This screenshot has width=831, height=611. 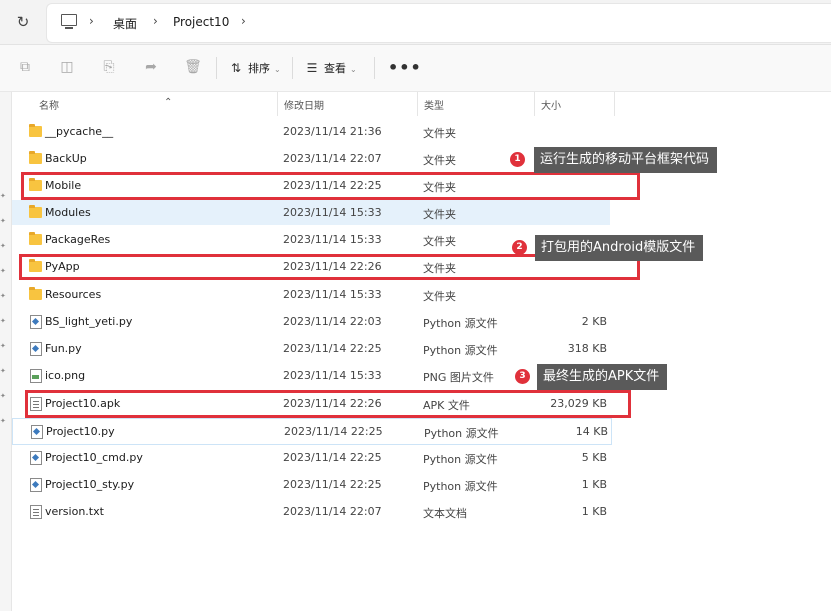 What do you see at coordinates (405, 67) in the screenshot?
I see `more-options-button: •••` at bounding box center [405, 67].